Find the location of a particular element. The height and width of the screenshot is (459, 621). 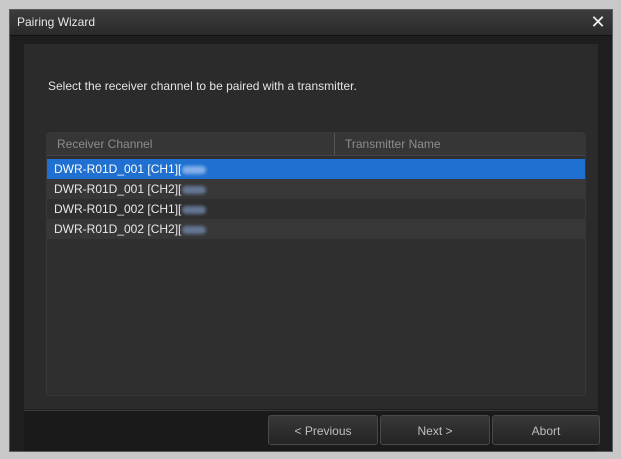

previous-button: < Previous is located at coordinates (323, 430).